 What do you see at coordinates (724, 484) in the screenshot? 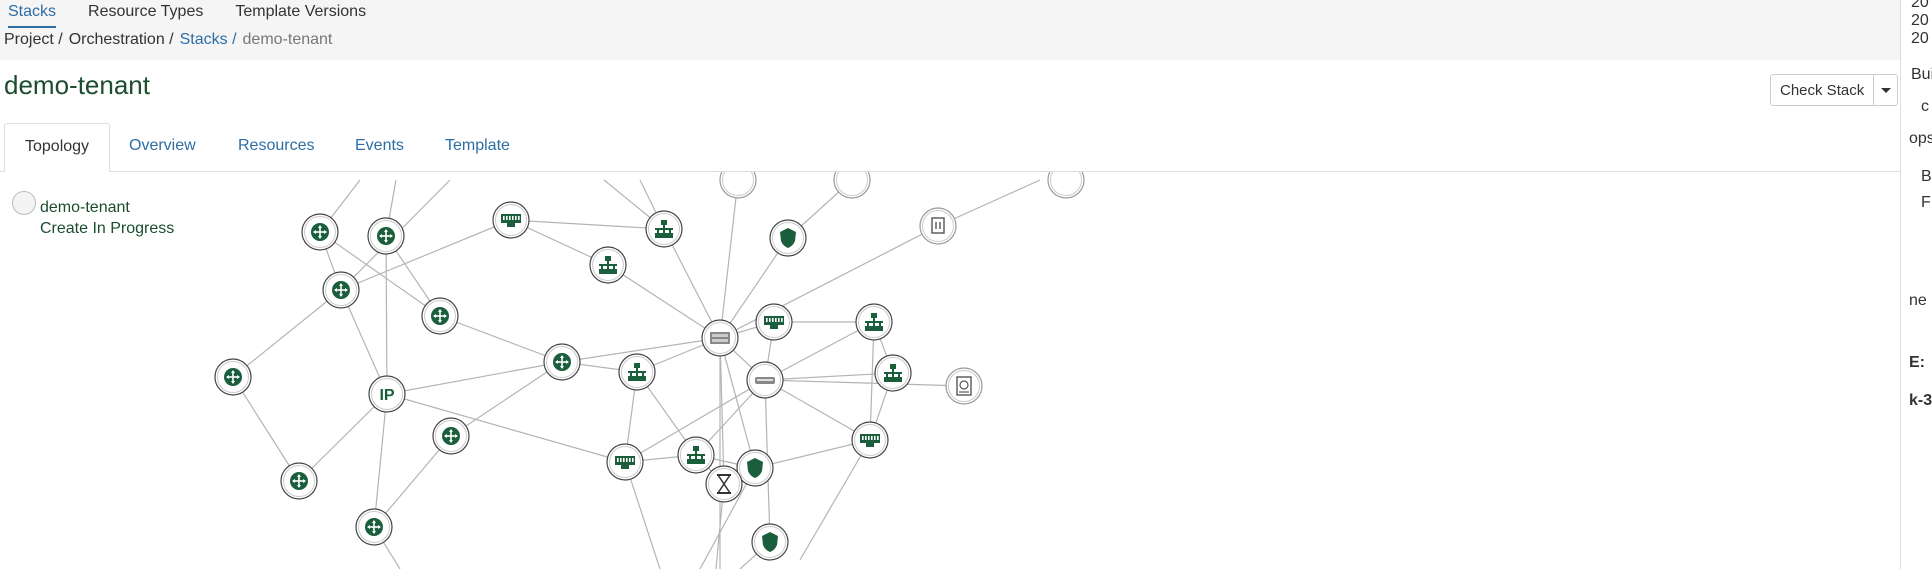
I see `hourglass-icon` at bounding box center [724, 484].